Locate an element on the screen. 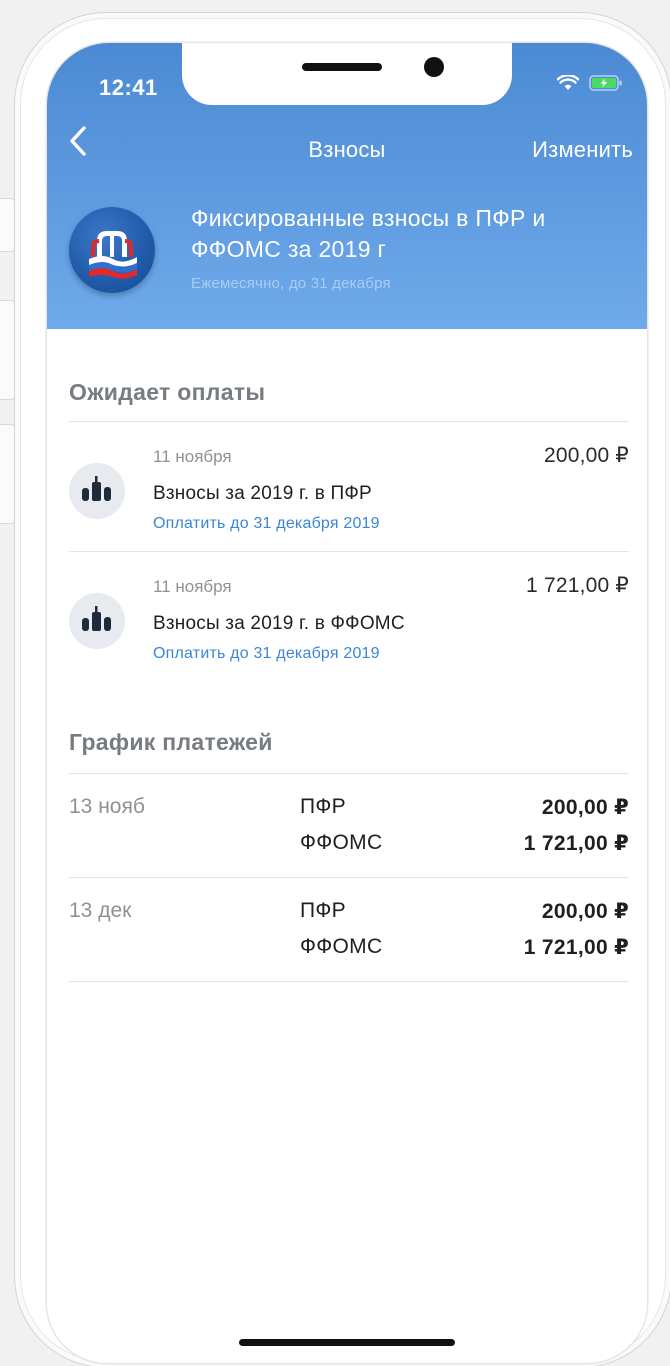 The width and height of the screenshot is (670, 1366). pending-divider-middle is located at coordinates (349, 551).